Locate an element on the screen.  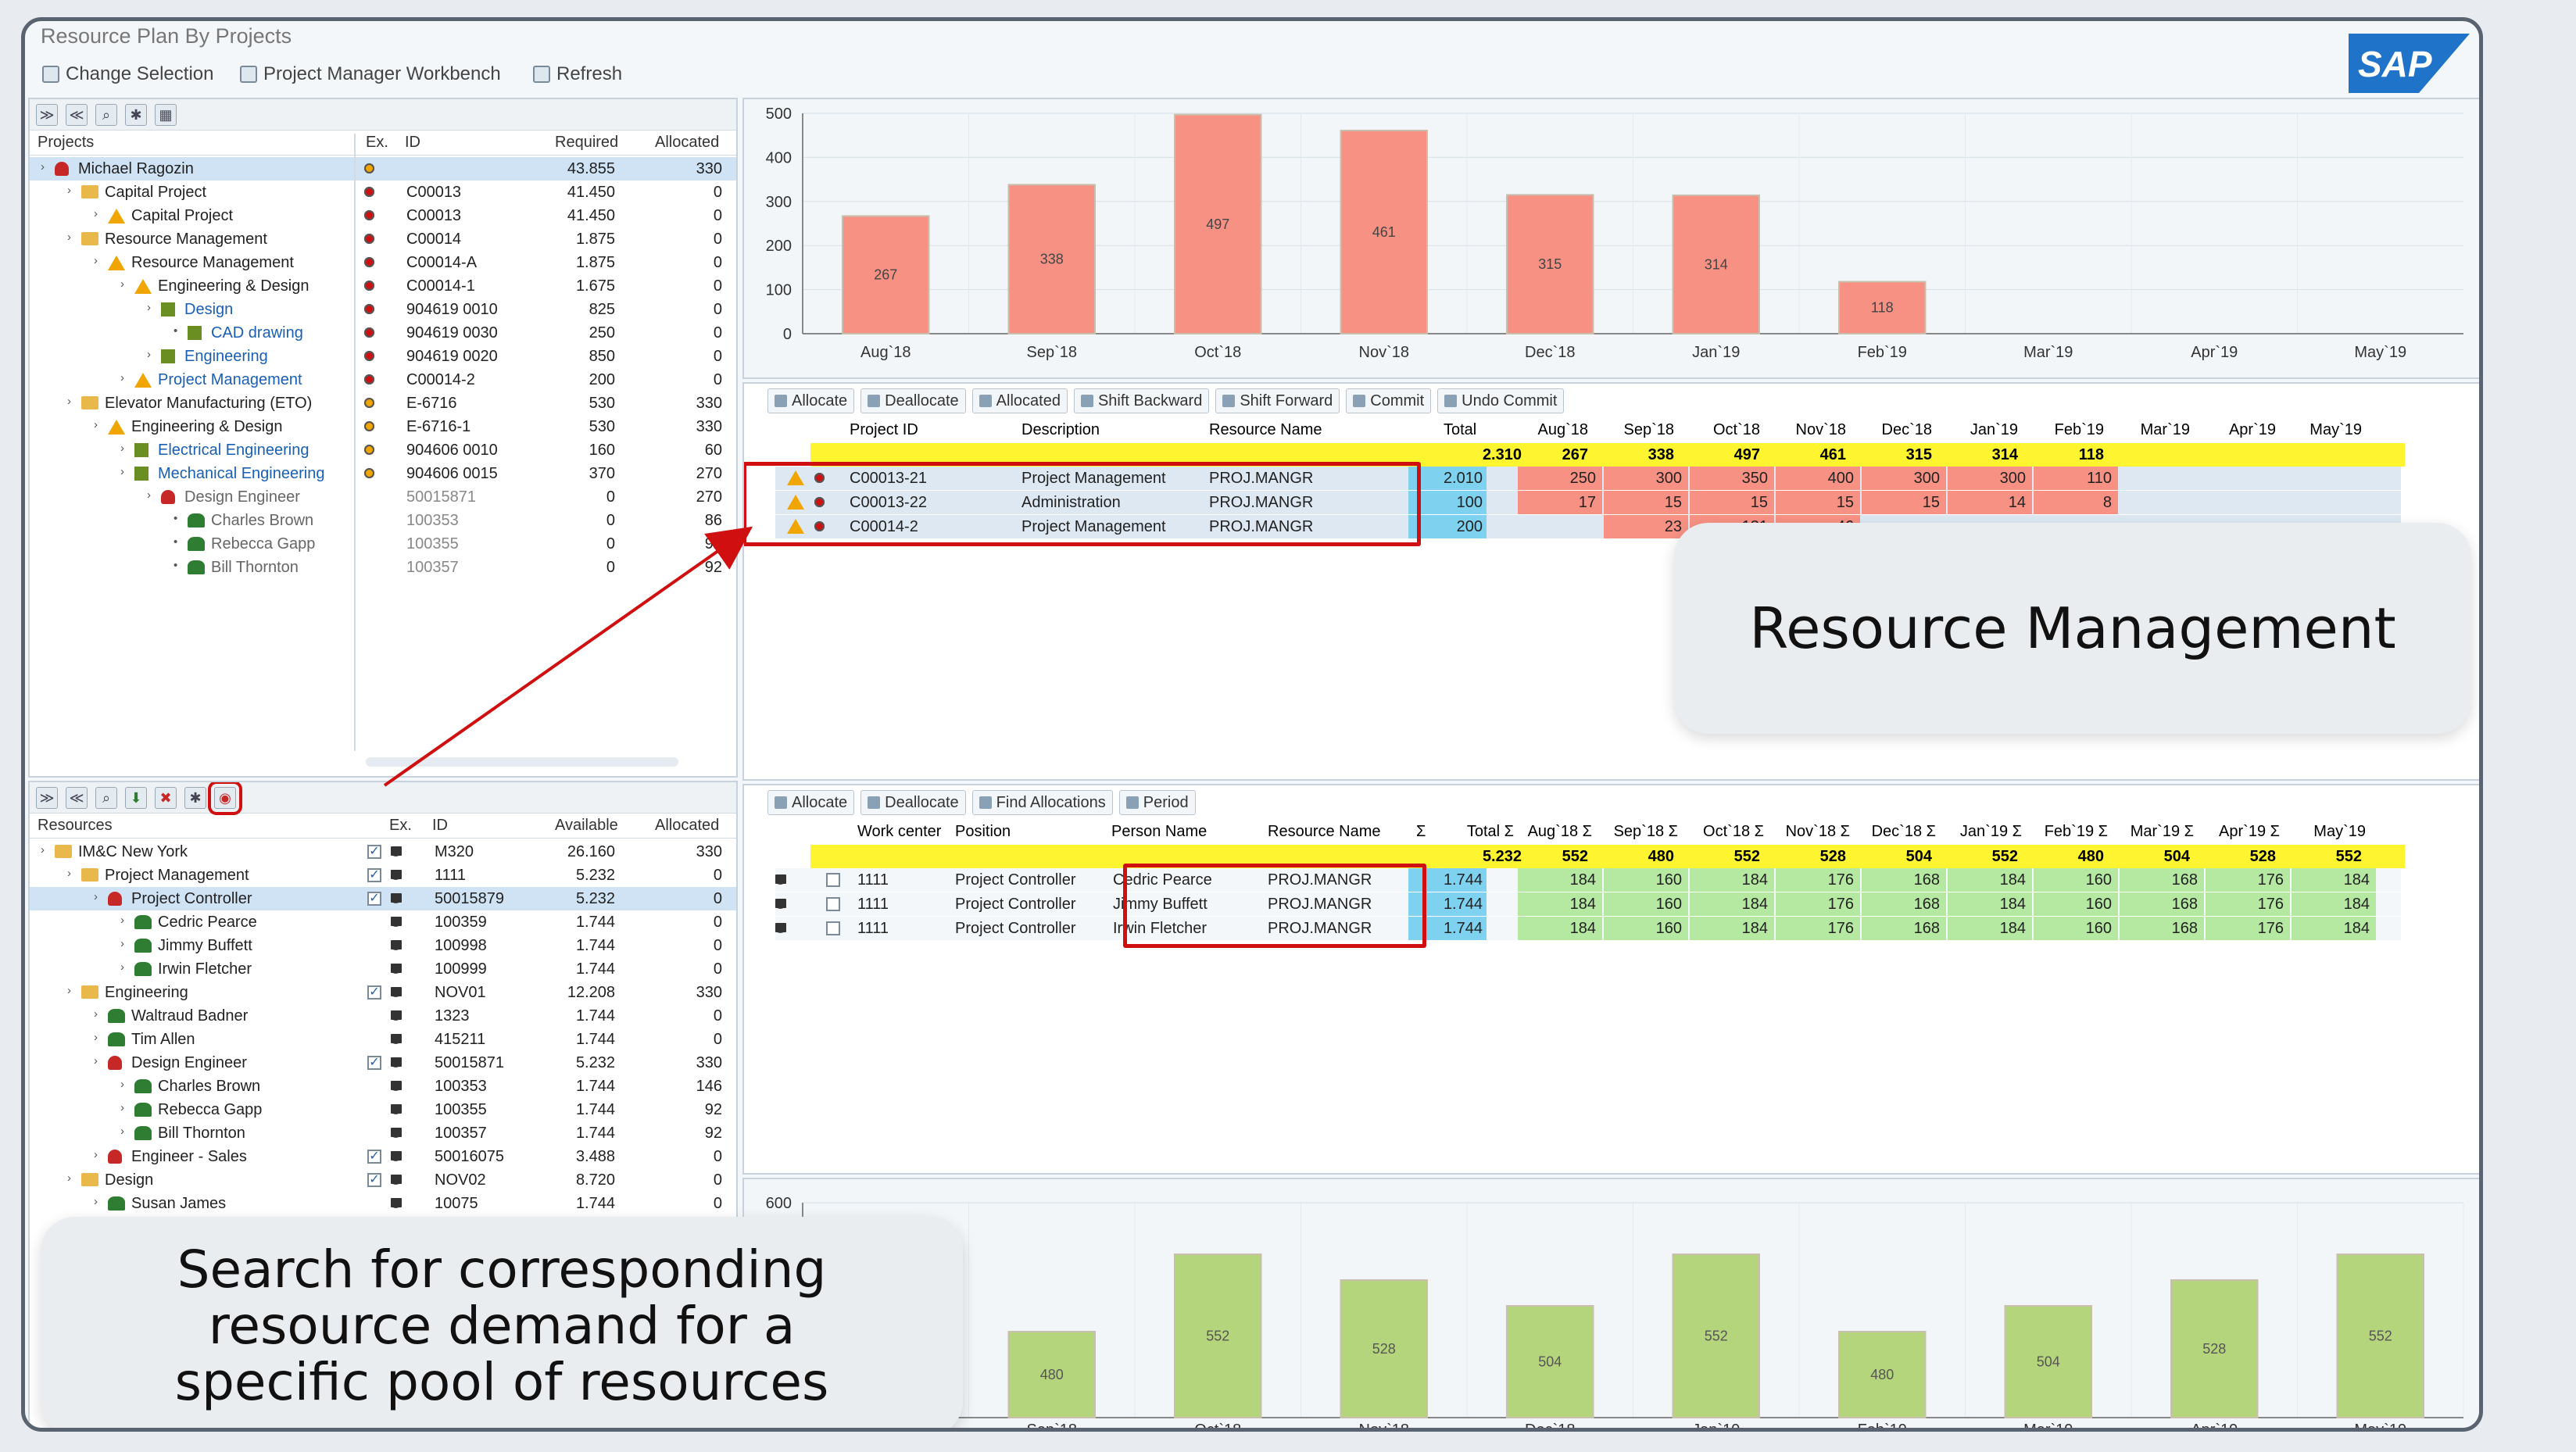
callout-line-2: resource demand for a is located at coordinates (502, 1326).